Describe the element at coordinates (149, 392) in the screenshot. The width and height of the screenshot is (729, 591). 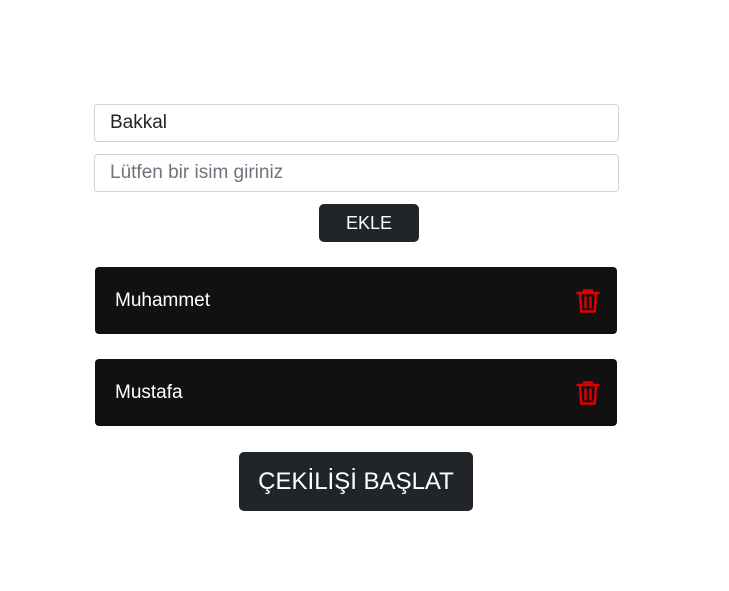
I see `participant-name: Mustafa` at that location.